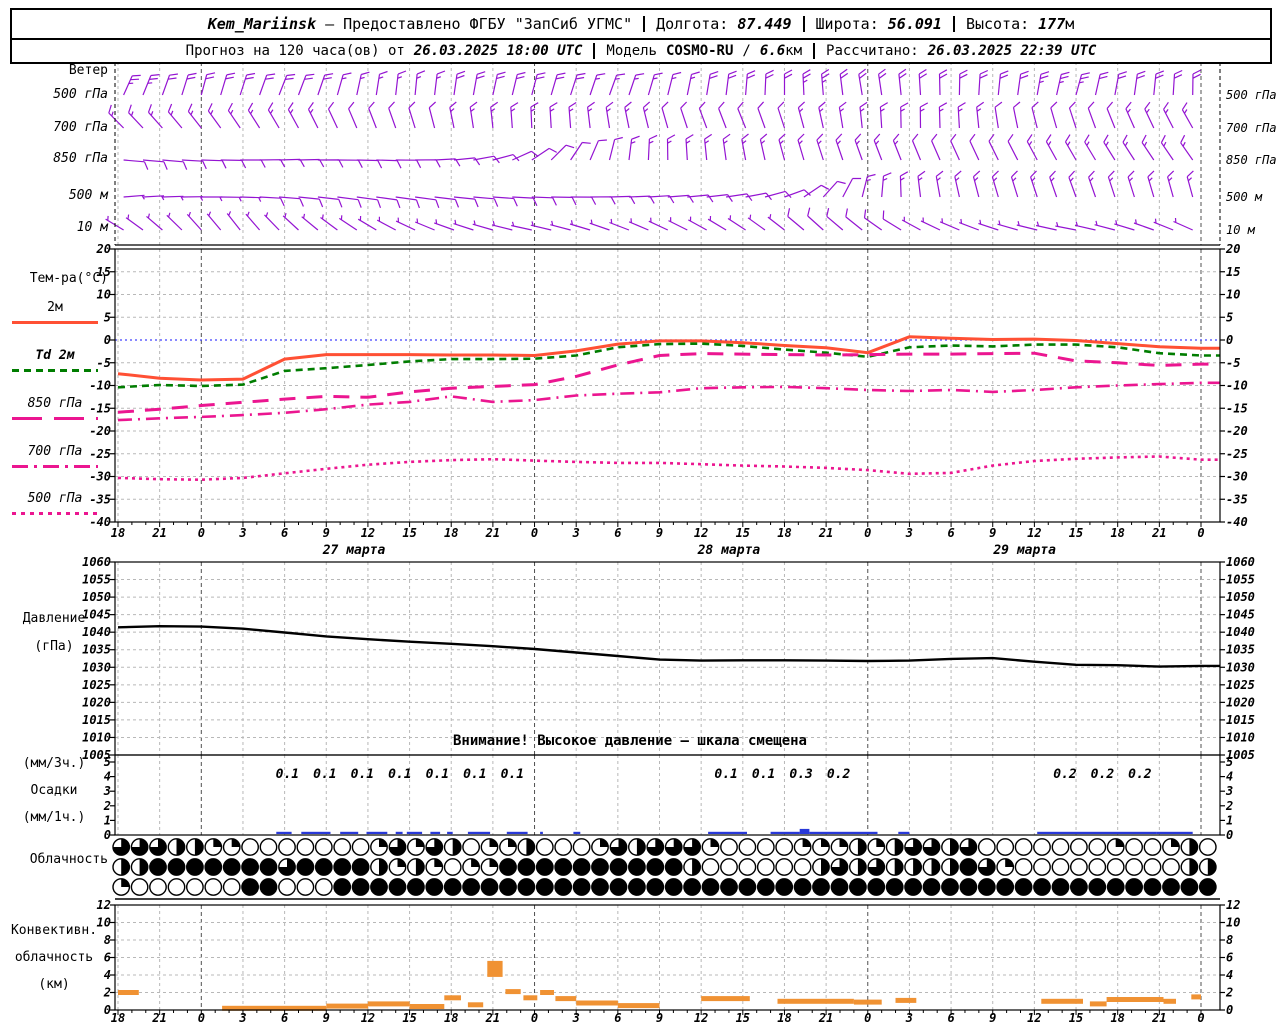 This screenshot has width=1280, height=1024. Describe the element at coordinates (100, 431) in the screenshot. I see `svg-text: -20` at that location.